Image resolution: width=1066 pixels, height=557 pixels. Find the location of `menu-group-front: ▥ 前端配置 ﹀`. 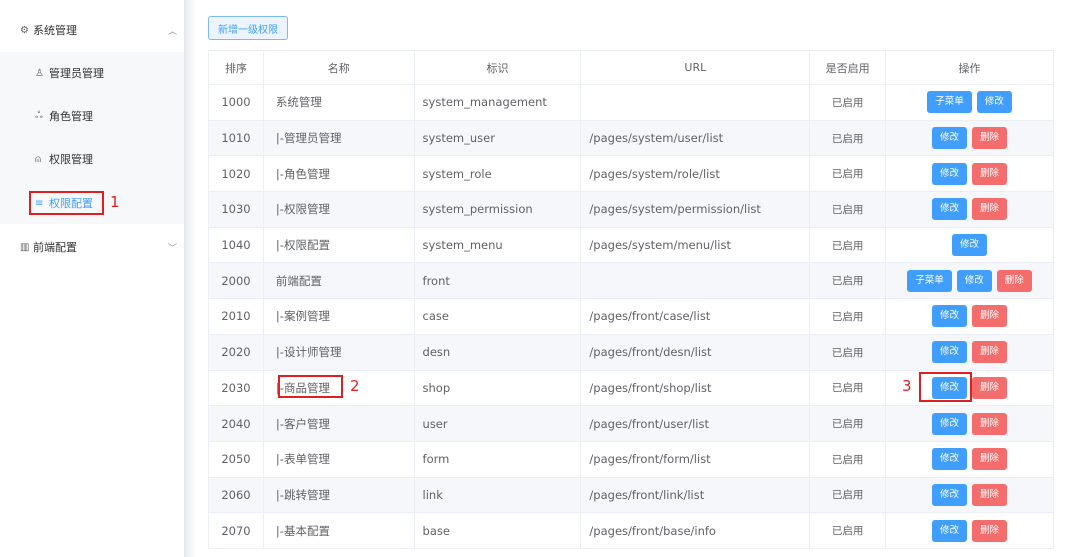

menu-group-front: ▥ 前端配置 ﹀ is located at coordinates (93, 247).